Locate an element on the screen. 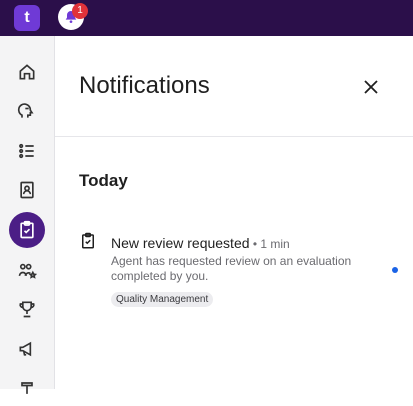 This screenshot has height=406, width=413. sidebar-item-home is located at coordinates (27, 72).